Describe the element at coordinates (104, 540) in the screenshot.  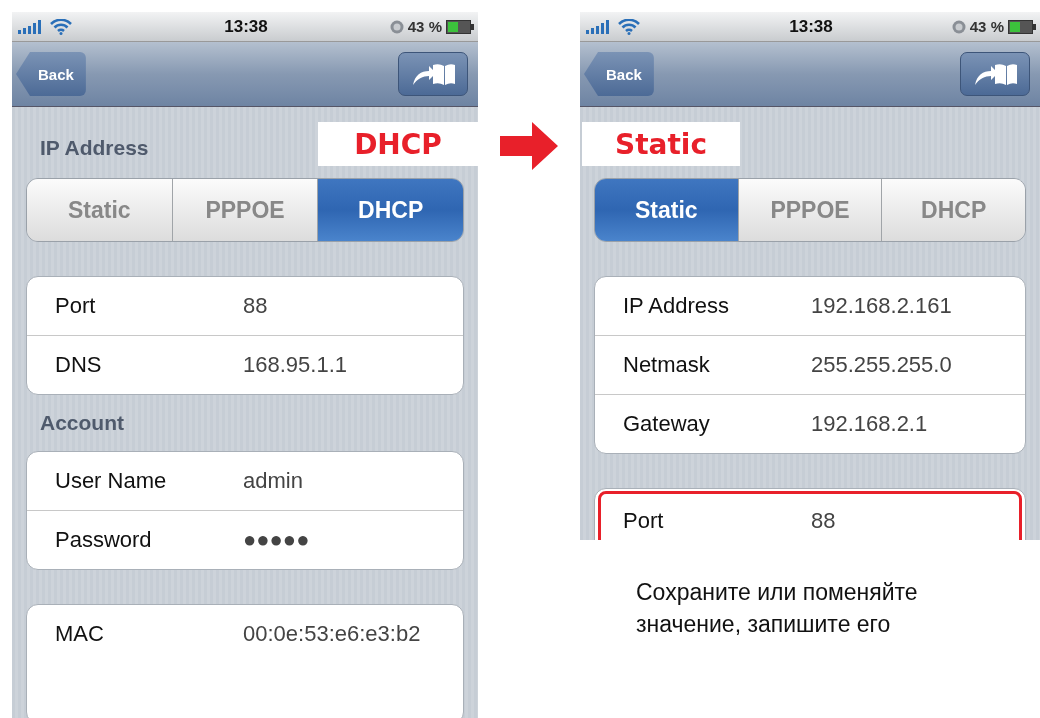
I see `row-label: Password` at that location.